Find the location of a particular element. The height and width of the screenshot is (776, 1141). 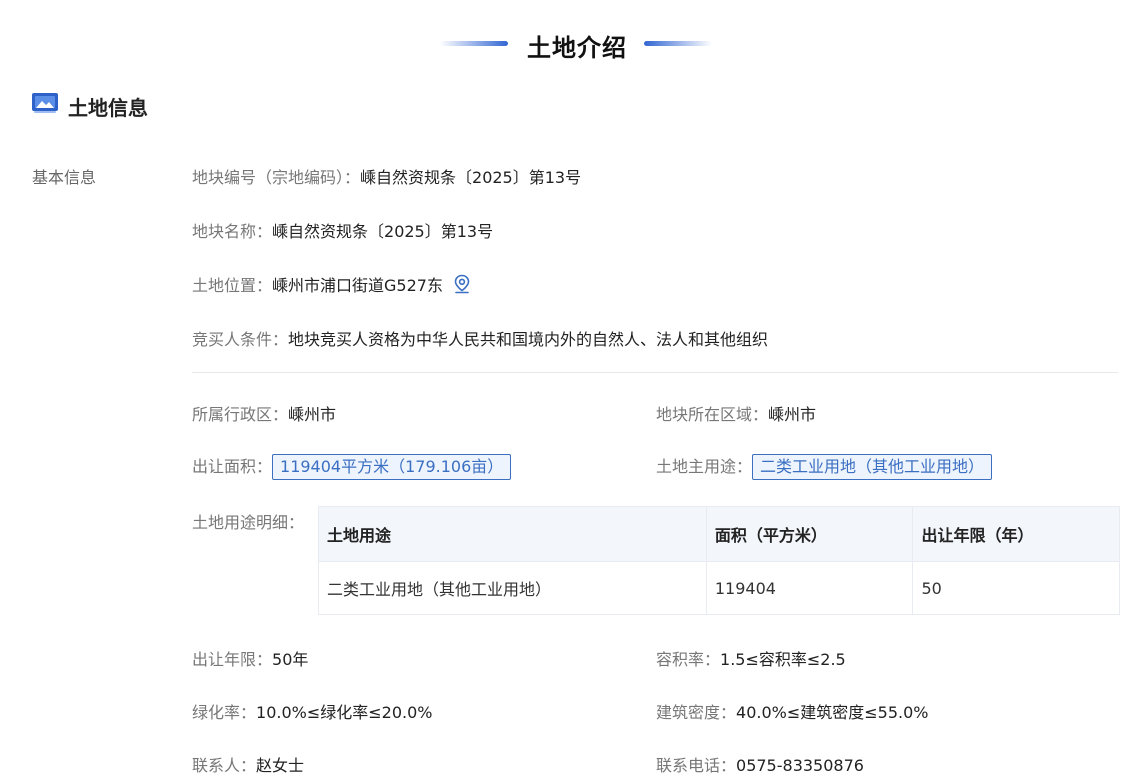

area-region-row: 地块所在区域：嵊州市 is located at coordinates (736, 413).